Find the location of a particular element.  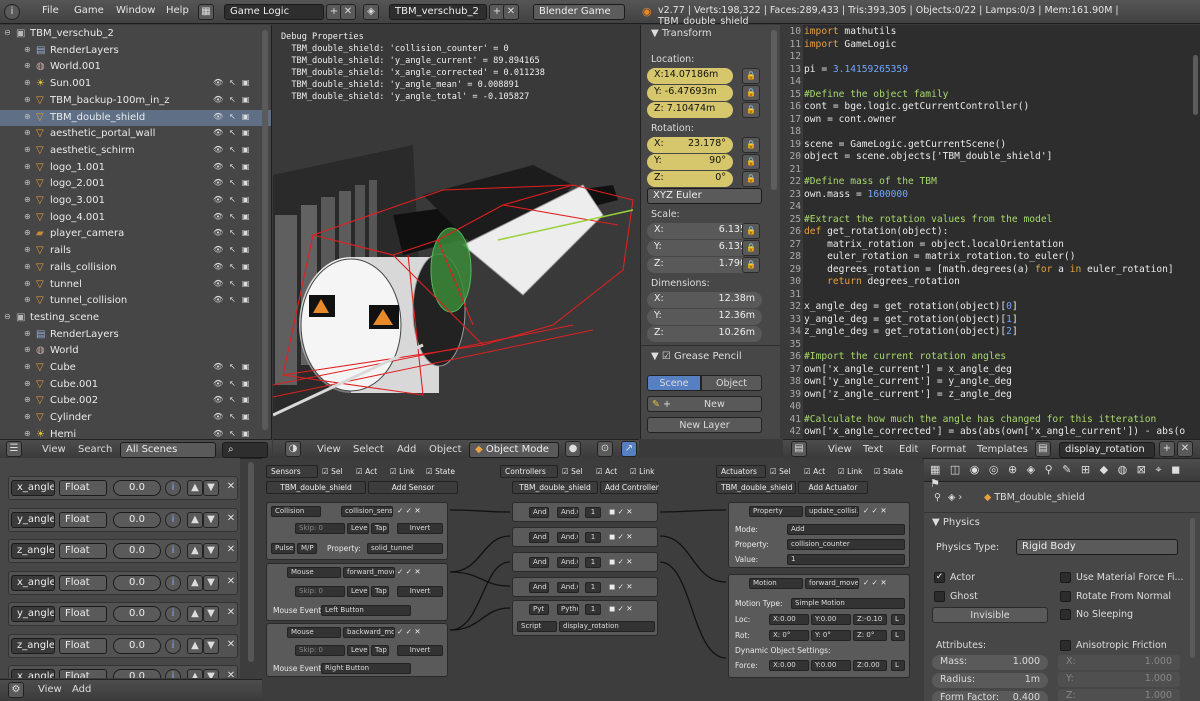

code-line: 24 is located at coordinates (991, 207).